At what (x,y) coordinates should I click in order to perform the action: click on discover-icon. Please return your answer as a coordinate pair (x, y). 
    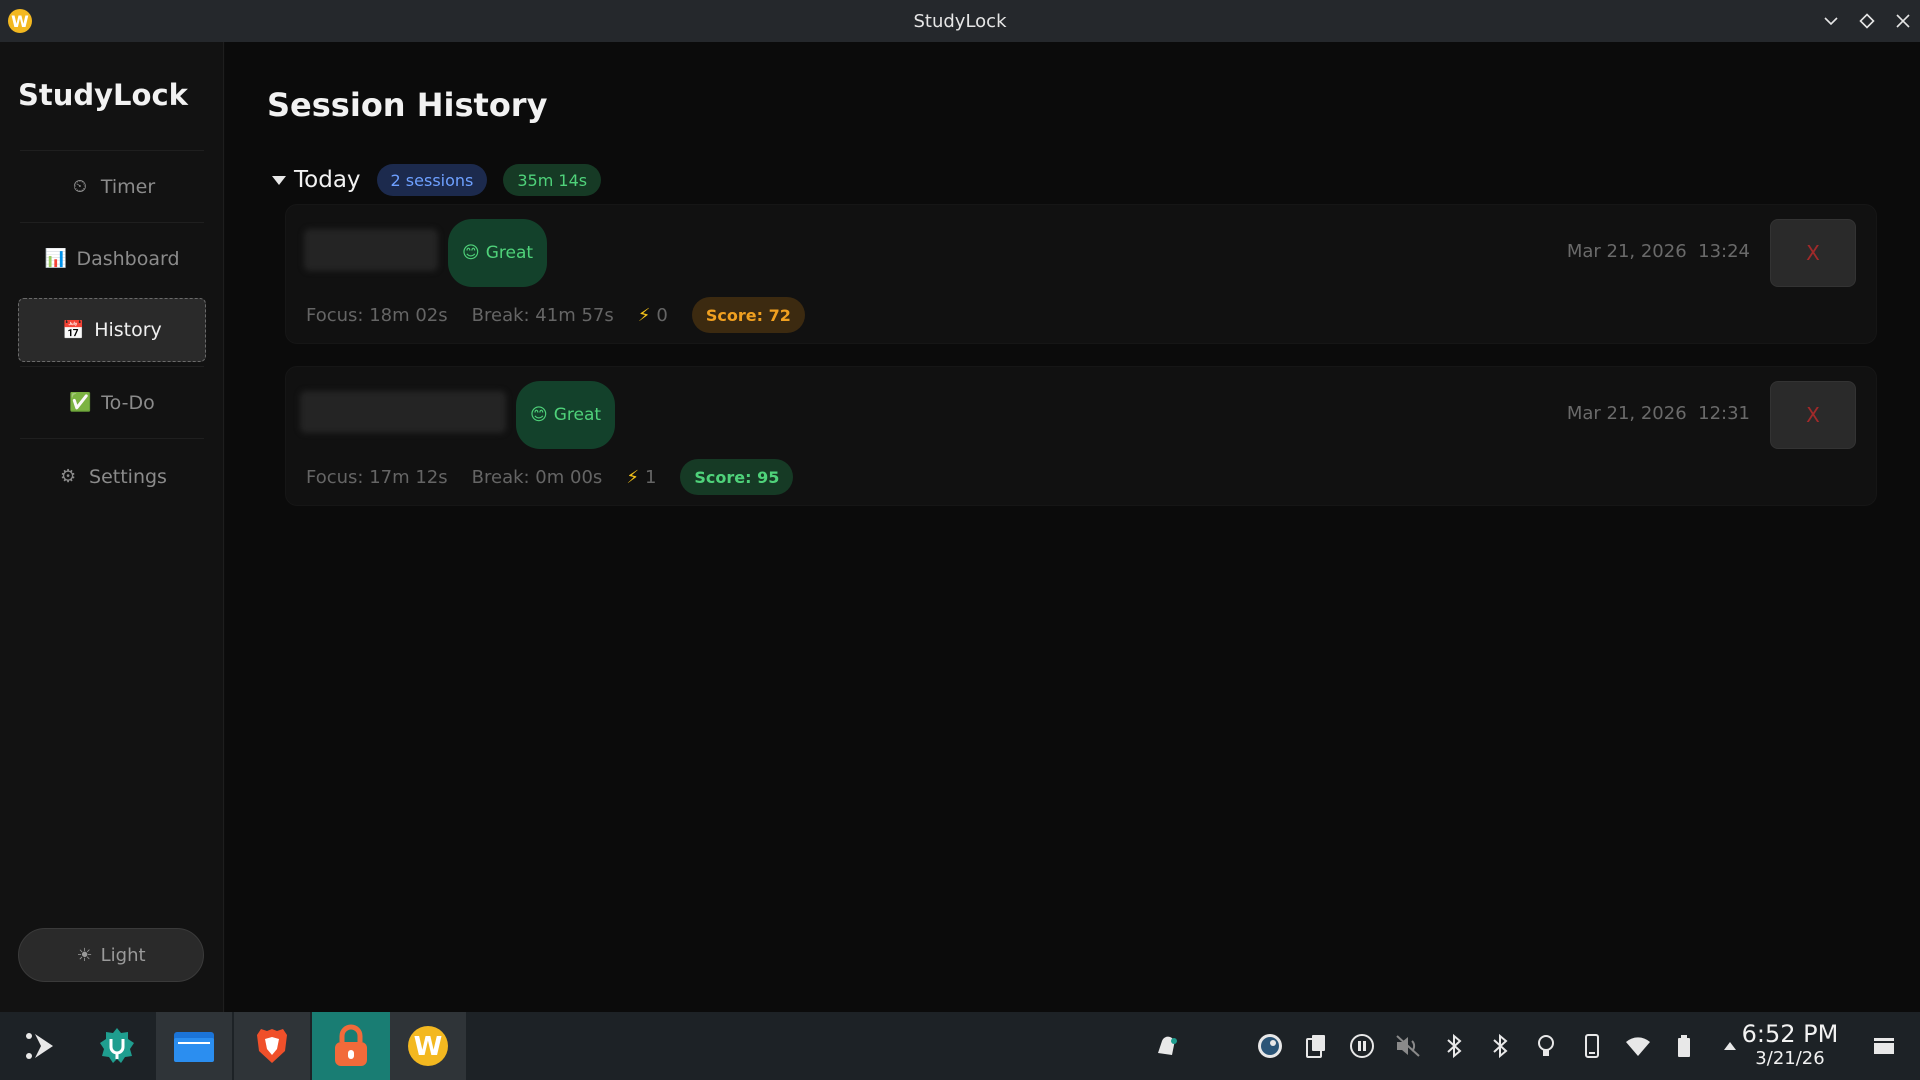
    Looking at the image, I should click on (117, 1046).